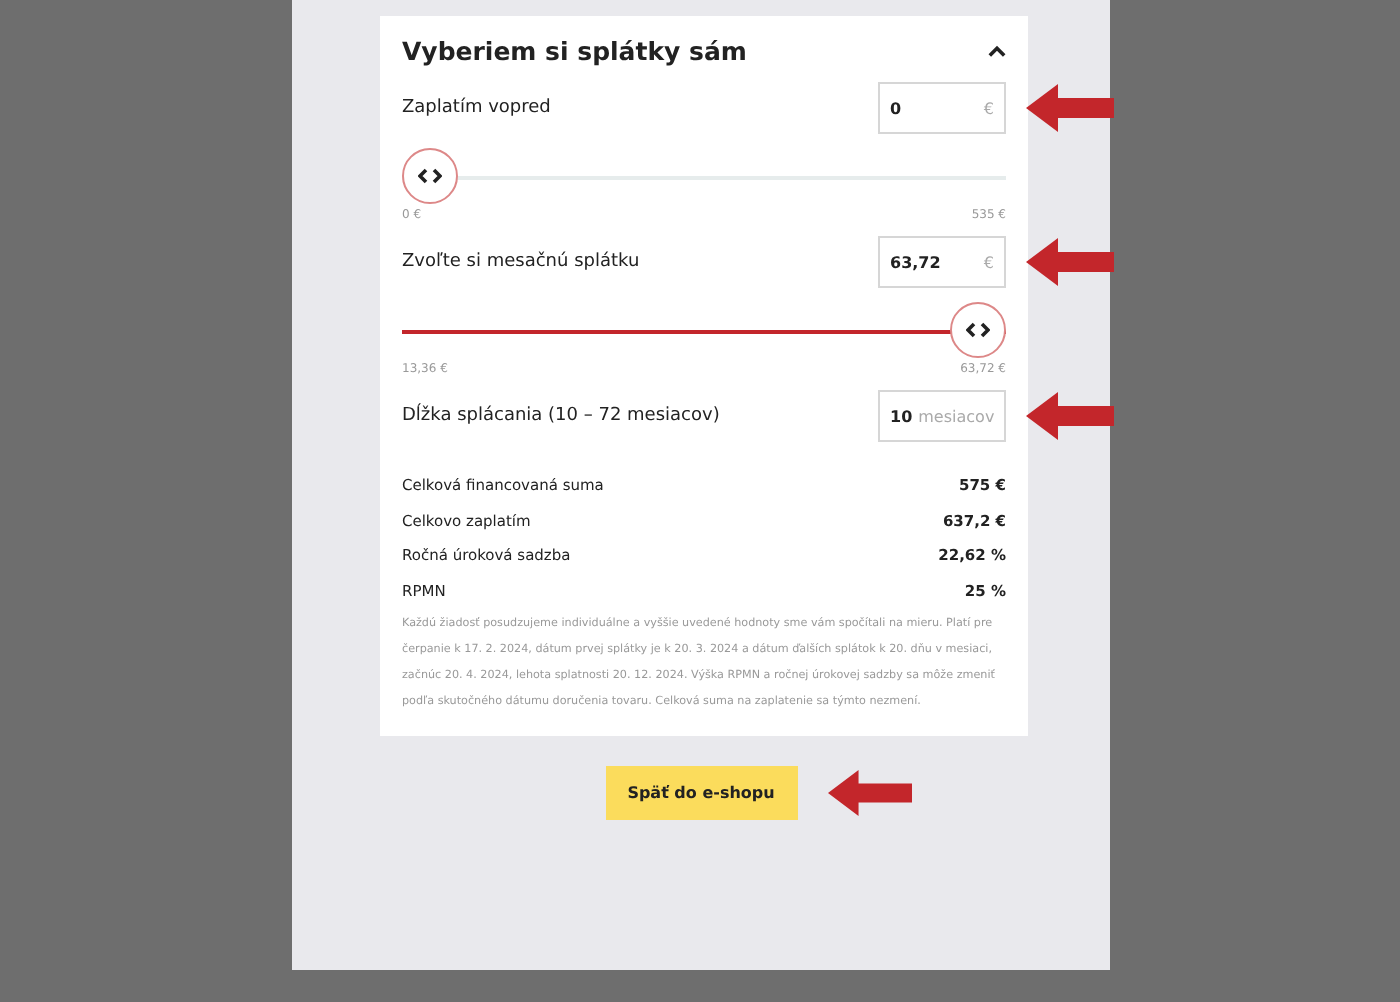  What do you see at coordinates (521, 262) in the screenshot?
I see `field-label: Zvoľte si mesačnú splátku` at bounding box center [521, 262].